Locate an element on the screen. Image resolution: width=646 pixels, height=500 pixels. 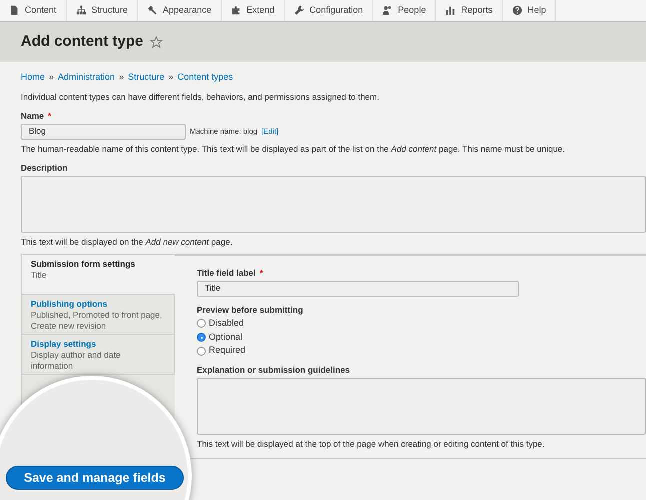
description-textarea is located at coordinates (333, 204).